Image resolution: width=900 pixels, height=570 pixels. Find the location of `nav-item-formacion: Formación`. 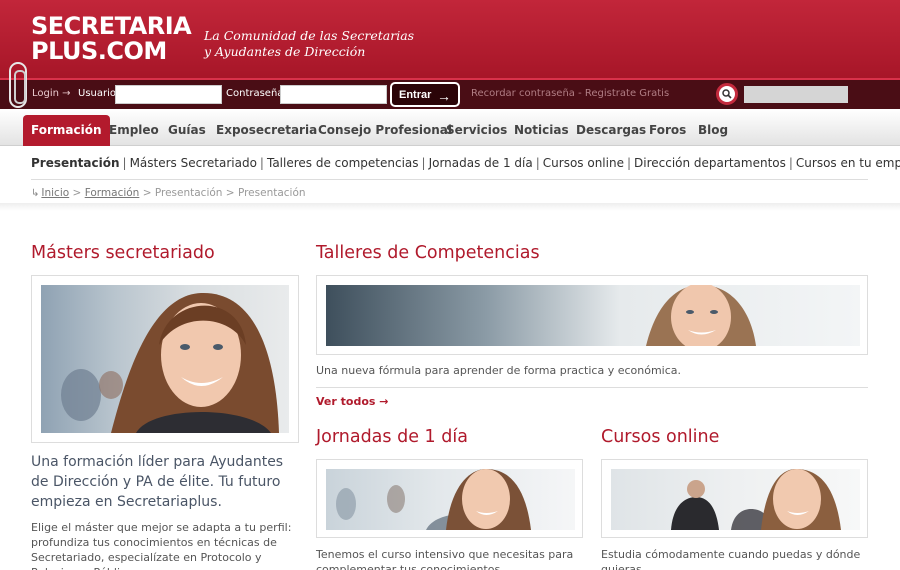

nav-item-formacion: Formación is located at coordinates (66, 130).